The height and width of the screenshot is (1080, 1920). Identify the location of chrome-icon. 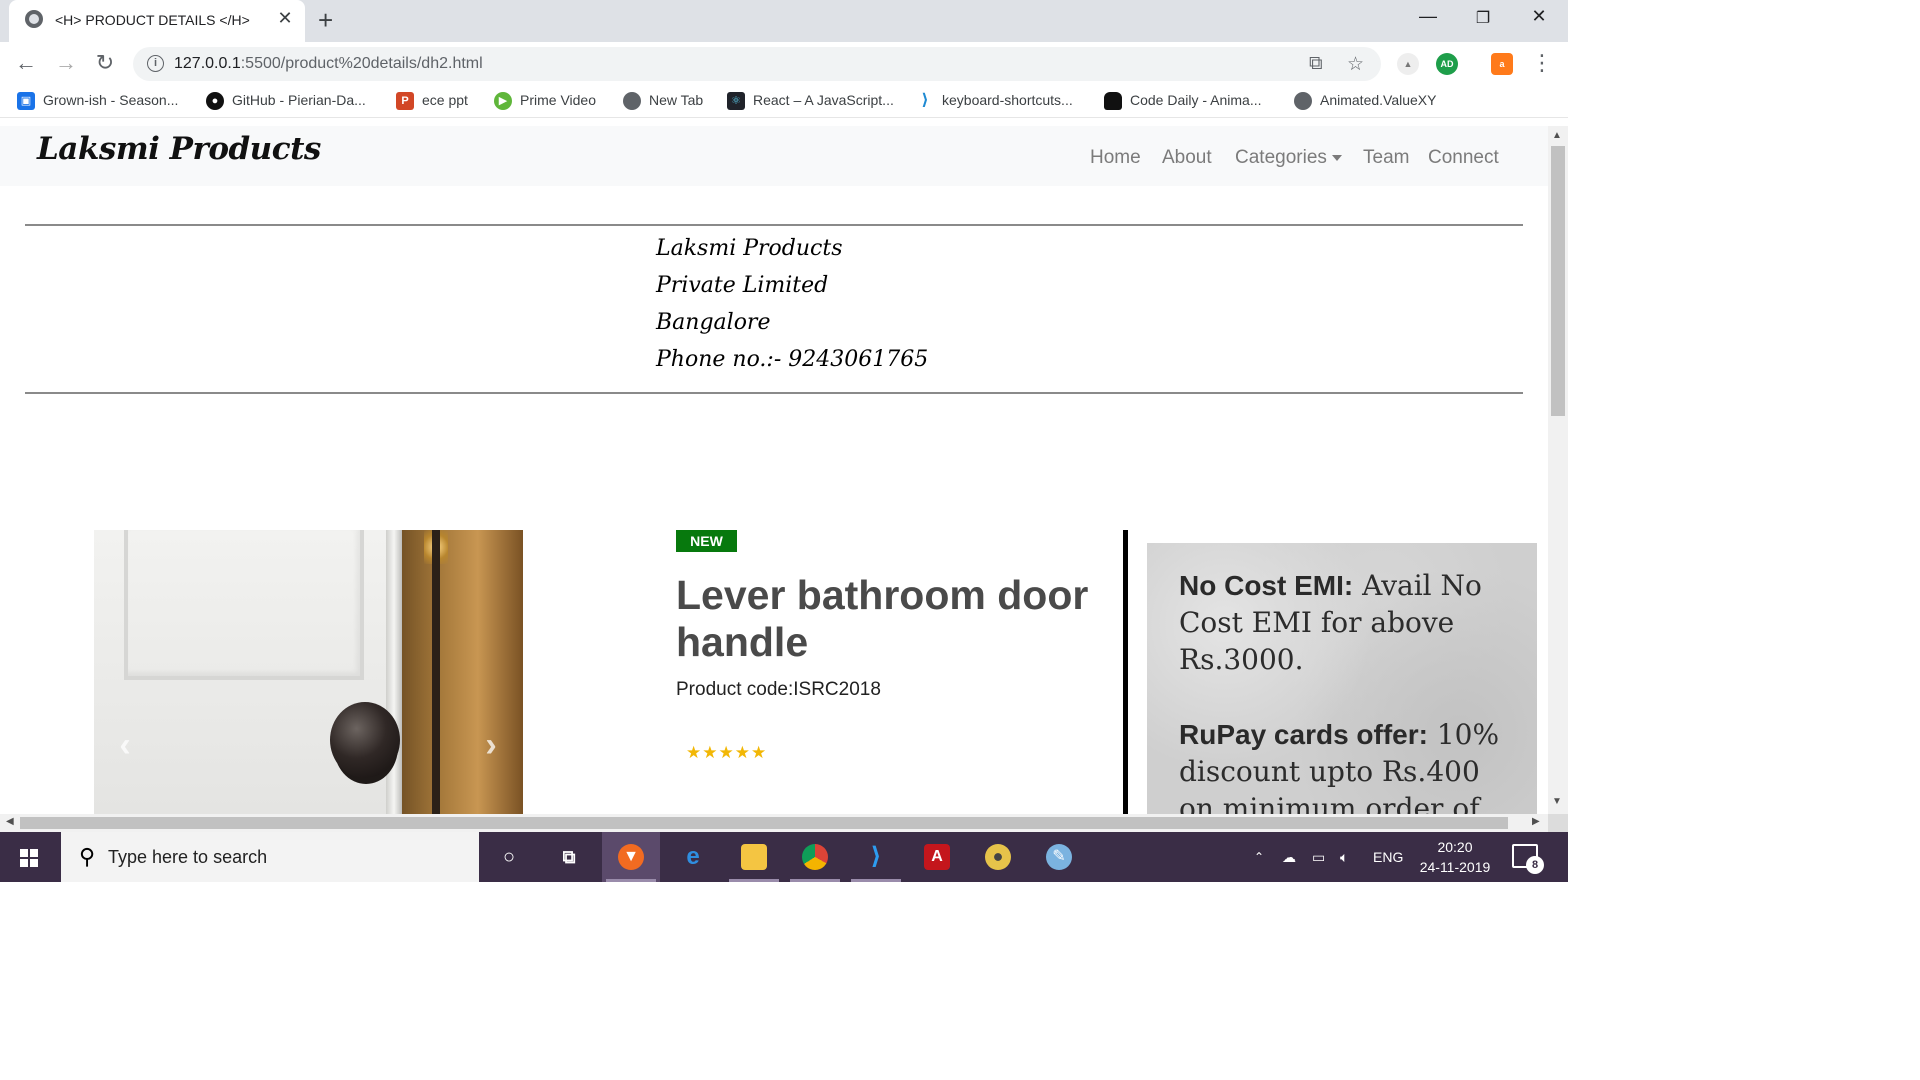
(815, 857).